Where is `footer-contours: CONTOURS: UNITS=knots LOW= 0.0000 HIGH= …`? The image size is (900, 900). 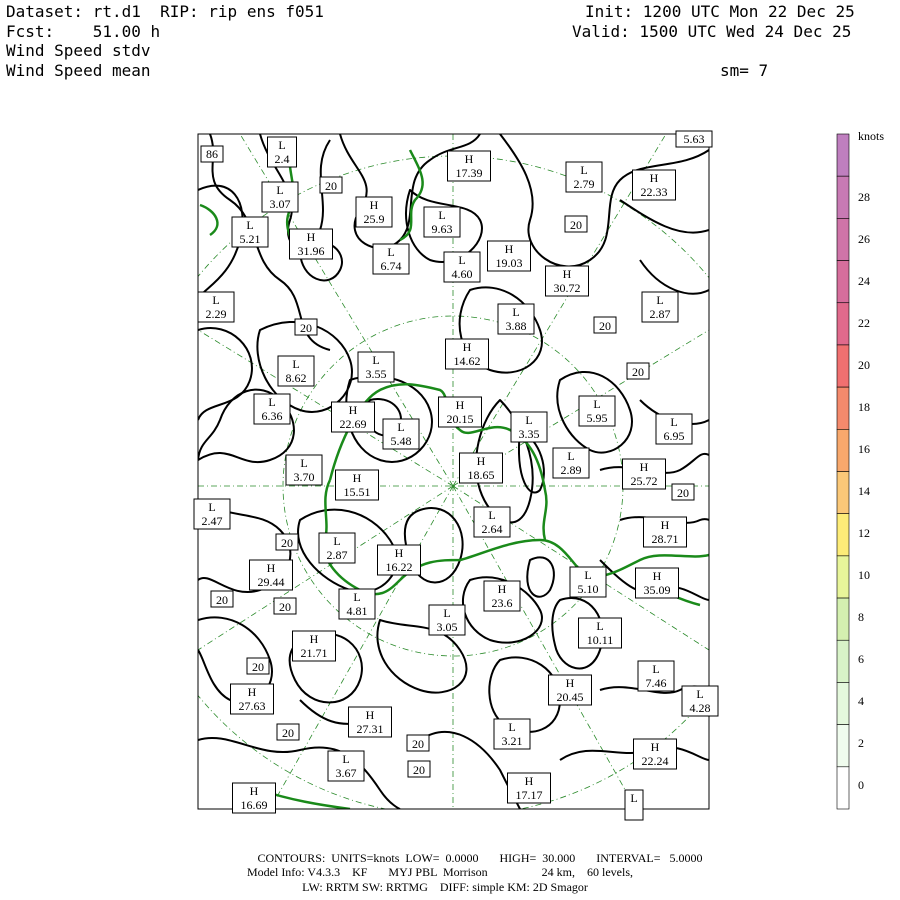 footer-contours: CONTOURS: UNITS=knots LOW= 0.0000 HIGH= … is located at coordinates (480, 858).